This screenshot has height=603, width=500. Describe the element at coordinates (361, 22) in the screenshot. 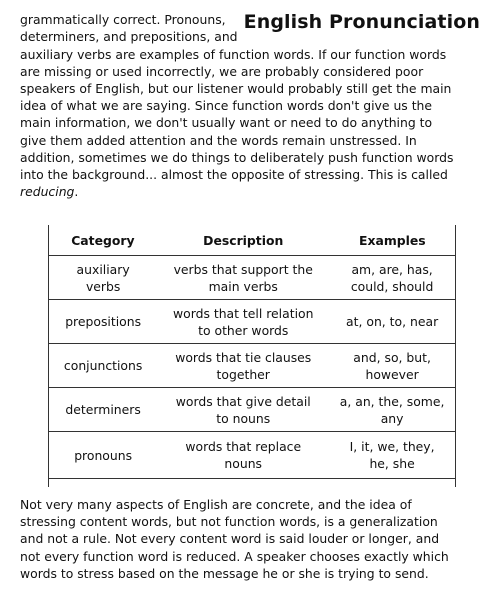

I see `page-title: English Pronunciation` at that location.